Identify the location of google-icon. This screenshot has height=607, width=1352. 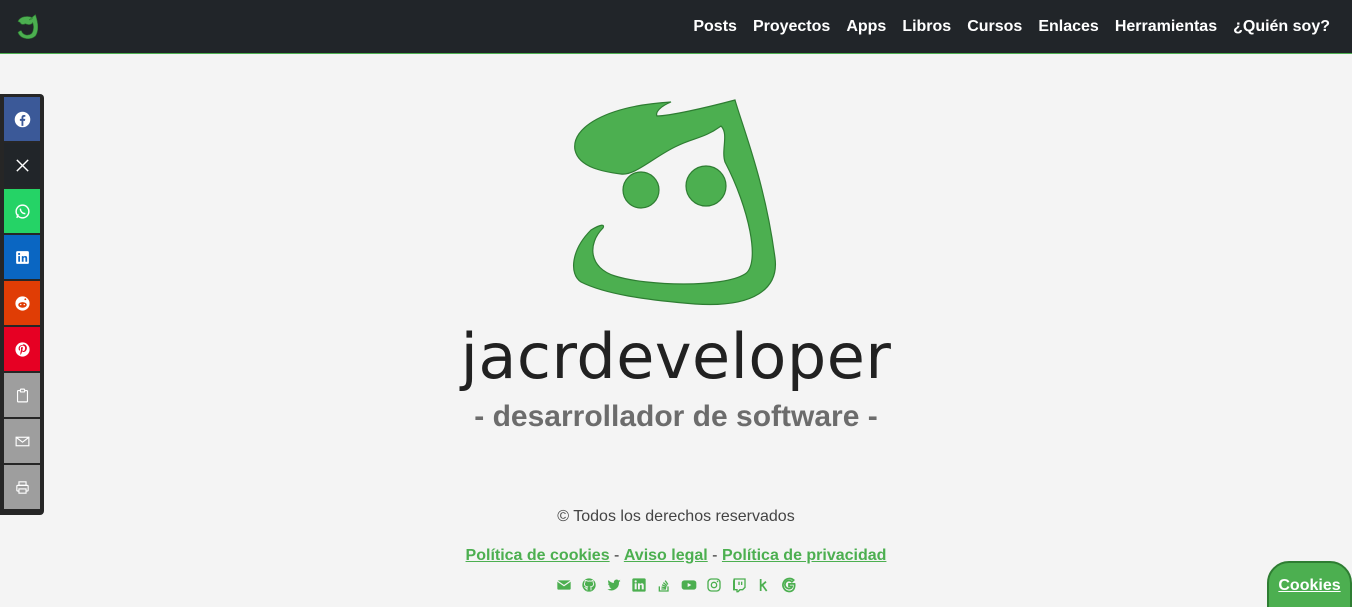
(788, 585).